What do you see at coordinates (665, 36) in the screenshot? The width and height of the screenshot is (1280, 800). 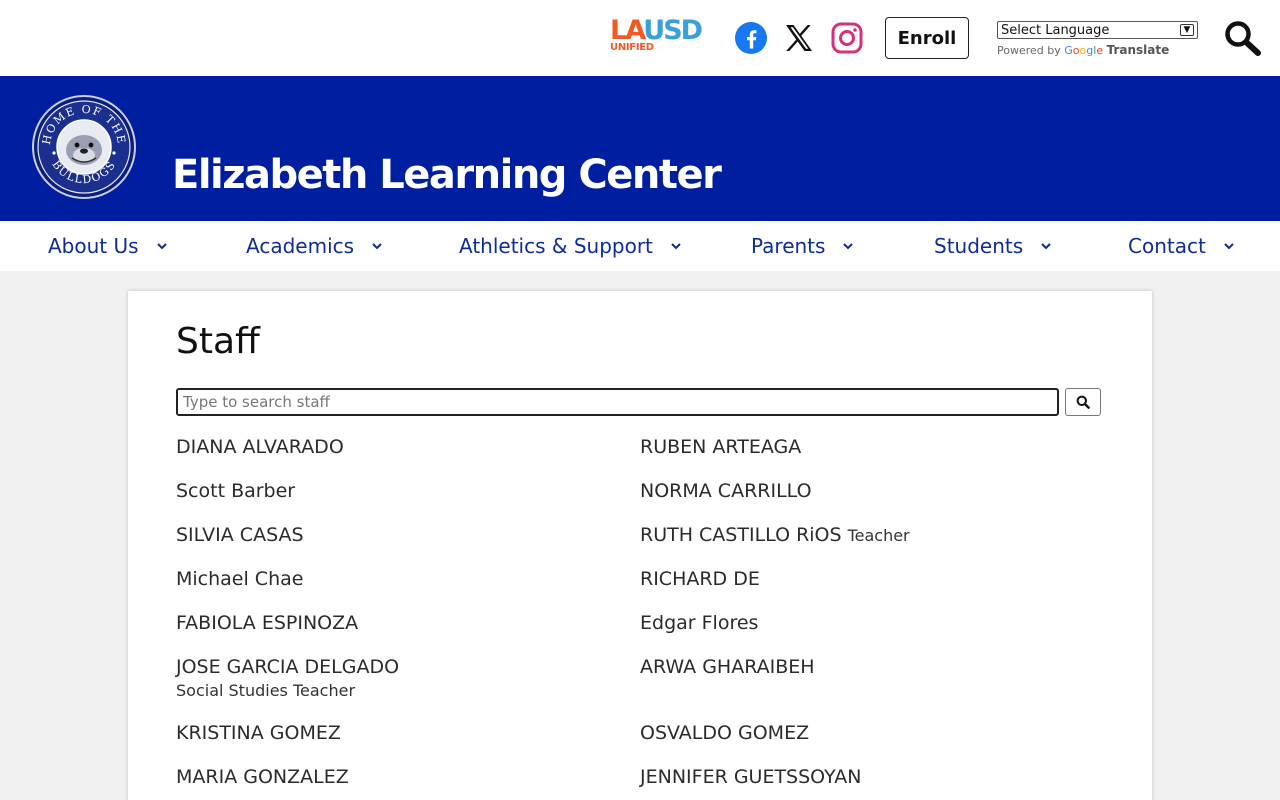 I see `lausd-logo: LAUSD UNIFIED` at bounding box center [665, 36].